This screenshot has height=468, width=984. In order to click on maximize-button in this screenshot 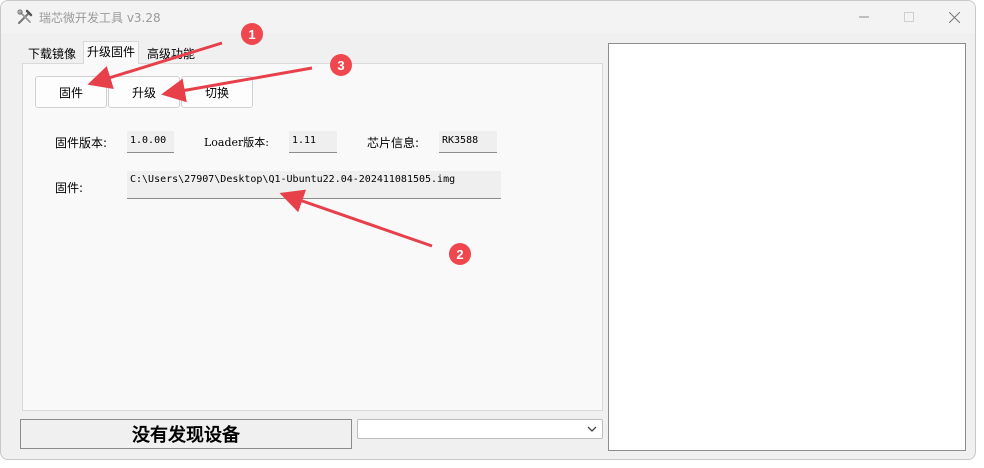, I will do `click(909, 17)`.